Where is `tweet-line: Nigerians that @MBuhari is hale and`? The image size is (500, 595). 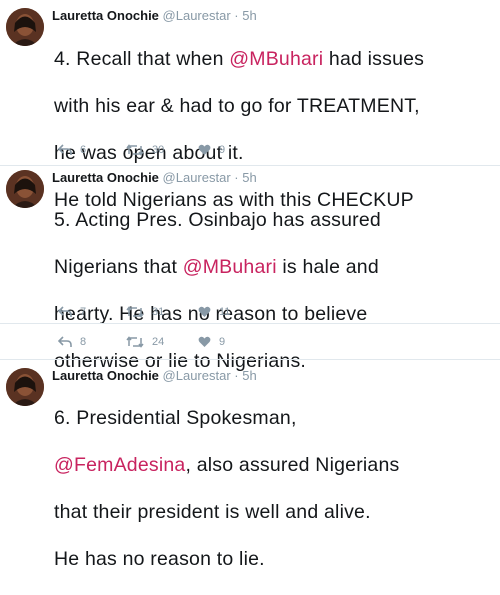
tweet-line: Nigerians that @MBuhari is hale and is located at coordinates (216, 266).